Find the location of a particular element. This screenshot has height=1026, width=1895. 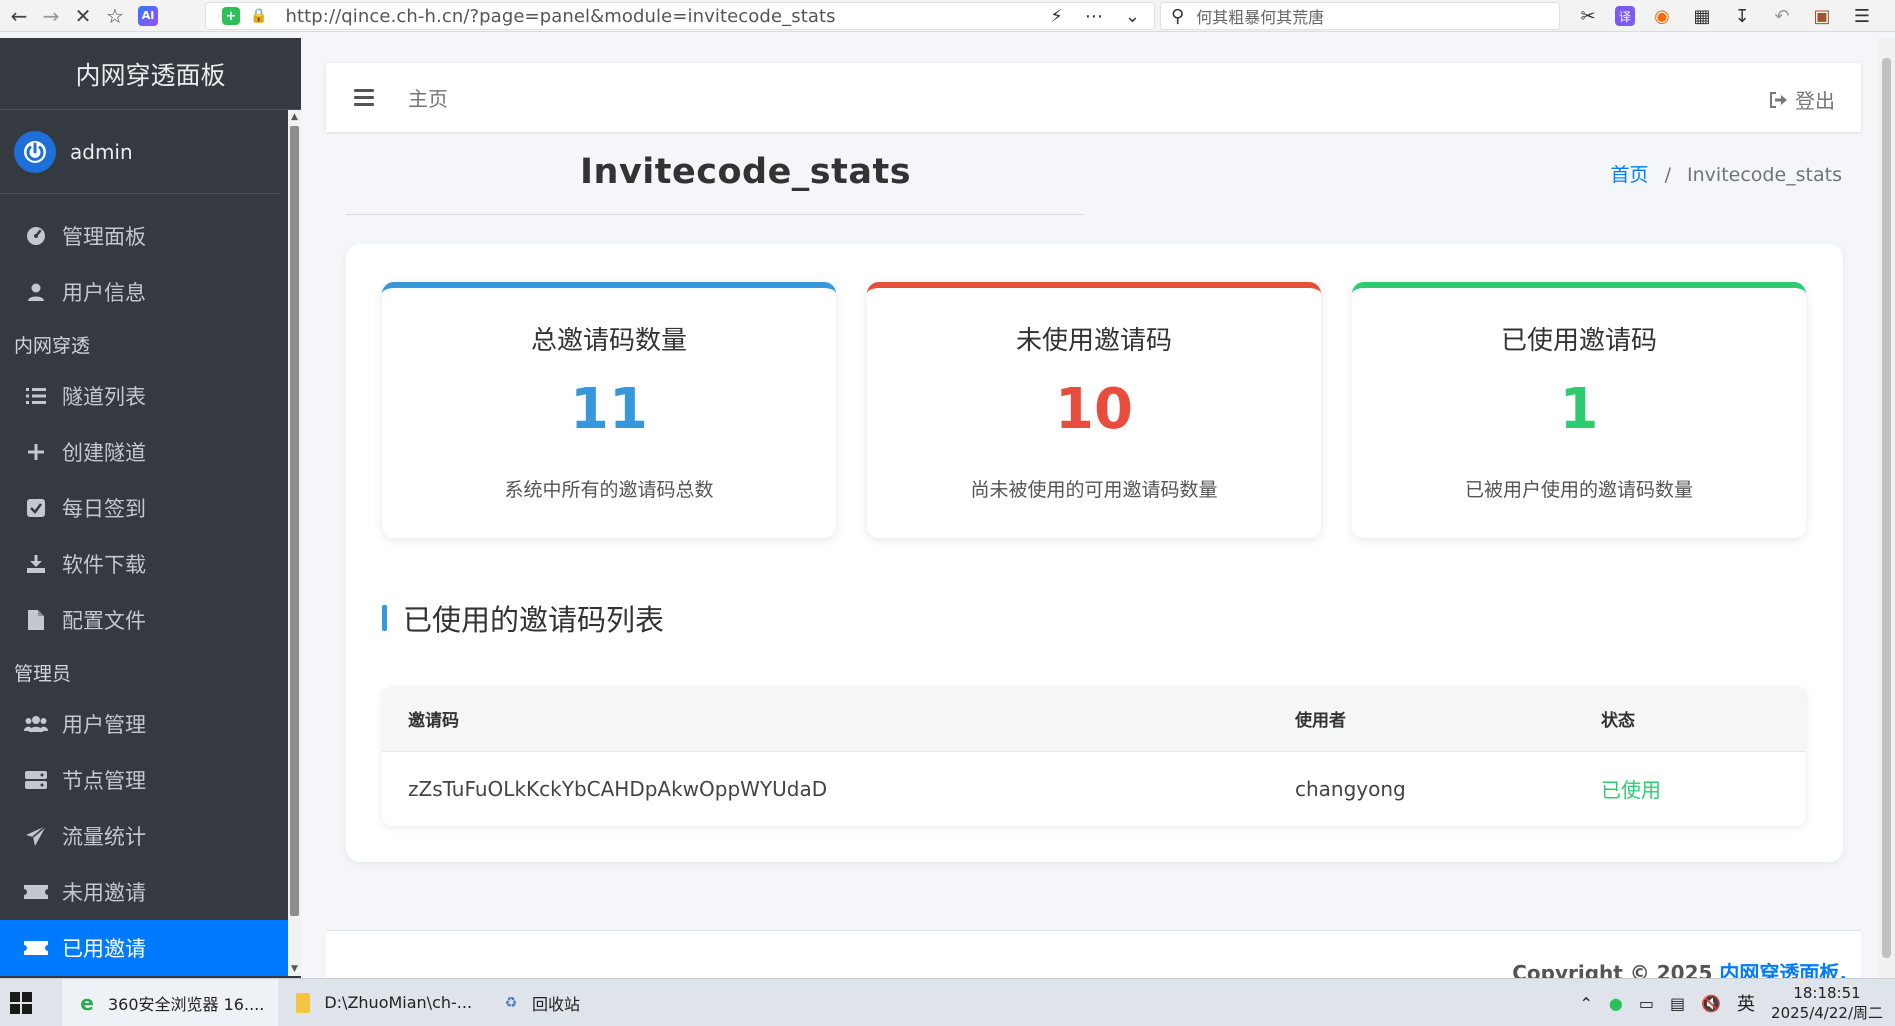

security-shield-icon: + is located at coordinates (231, 16).